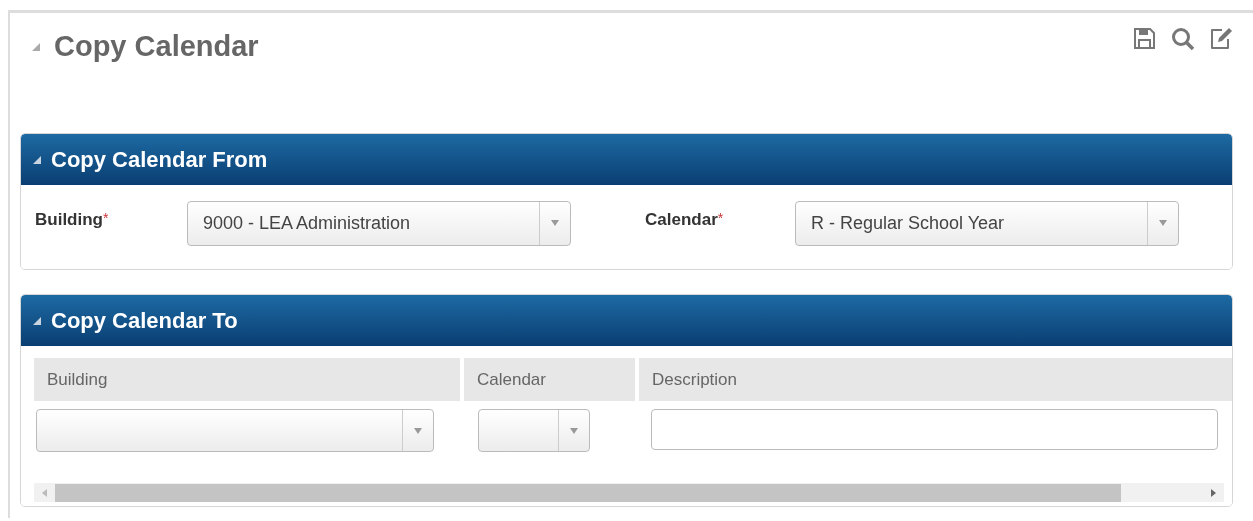 The width and height of the screenshot is (1253, 521). Describe the element at coordinates (681, 220) in the screenshot. I see `field-label: Calendar` at that location.